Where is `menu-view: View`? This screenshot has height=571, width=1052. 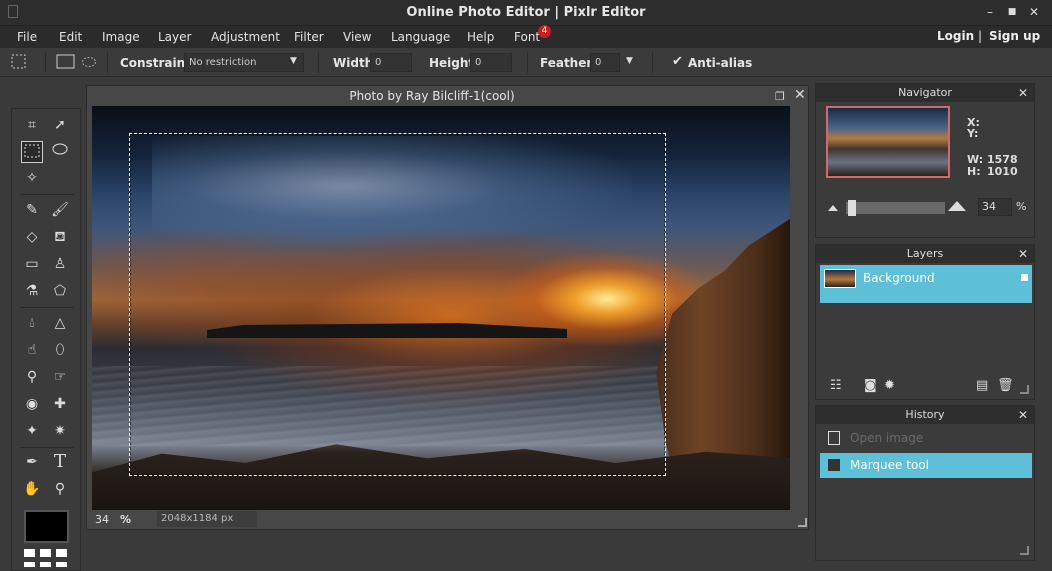
menu-view: View is located at coordinates (357, 37).